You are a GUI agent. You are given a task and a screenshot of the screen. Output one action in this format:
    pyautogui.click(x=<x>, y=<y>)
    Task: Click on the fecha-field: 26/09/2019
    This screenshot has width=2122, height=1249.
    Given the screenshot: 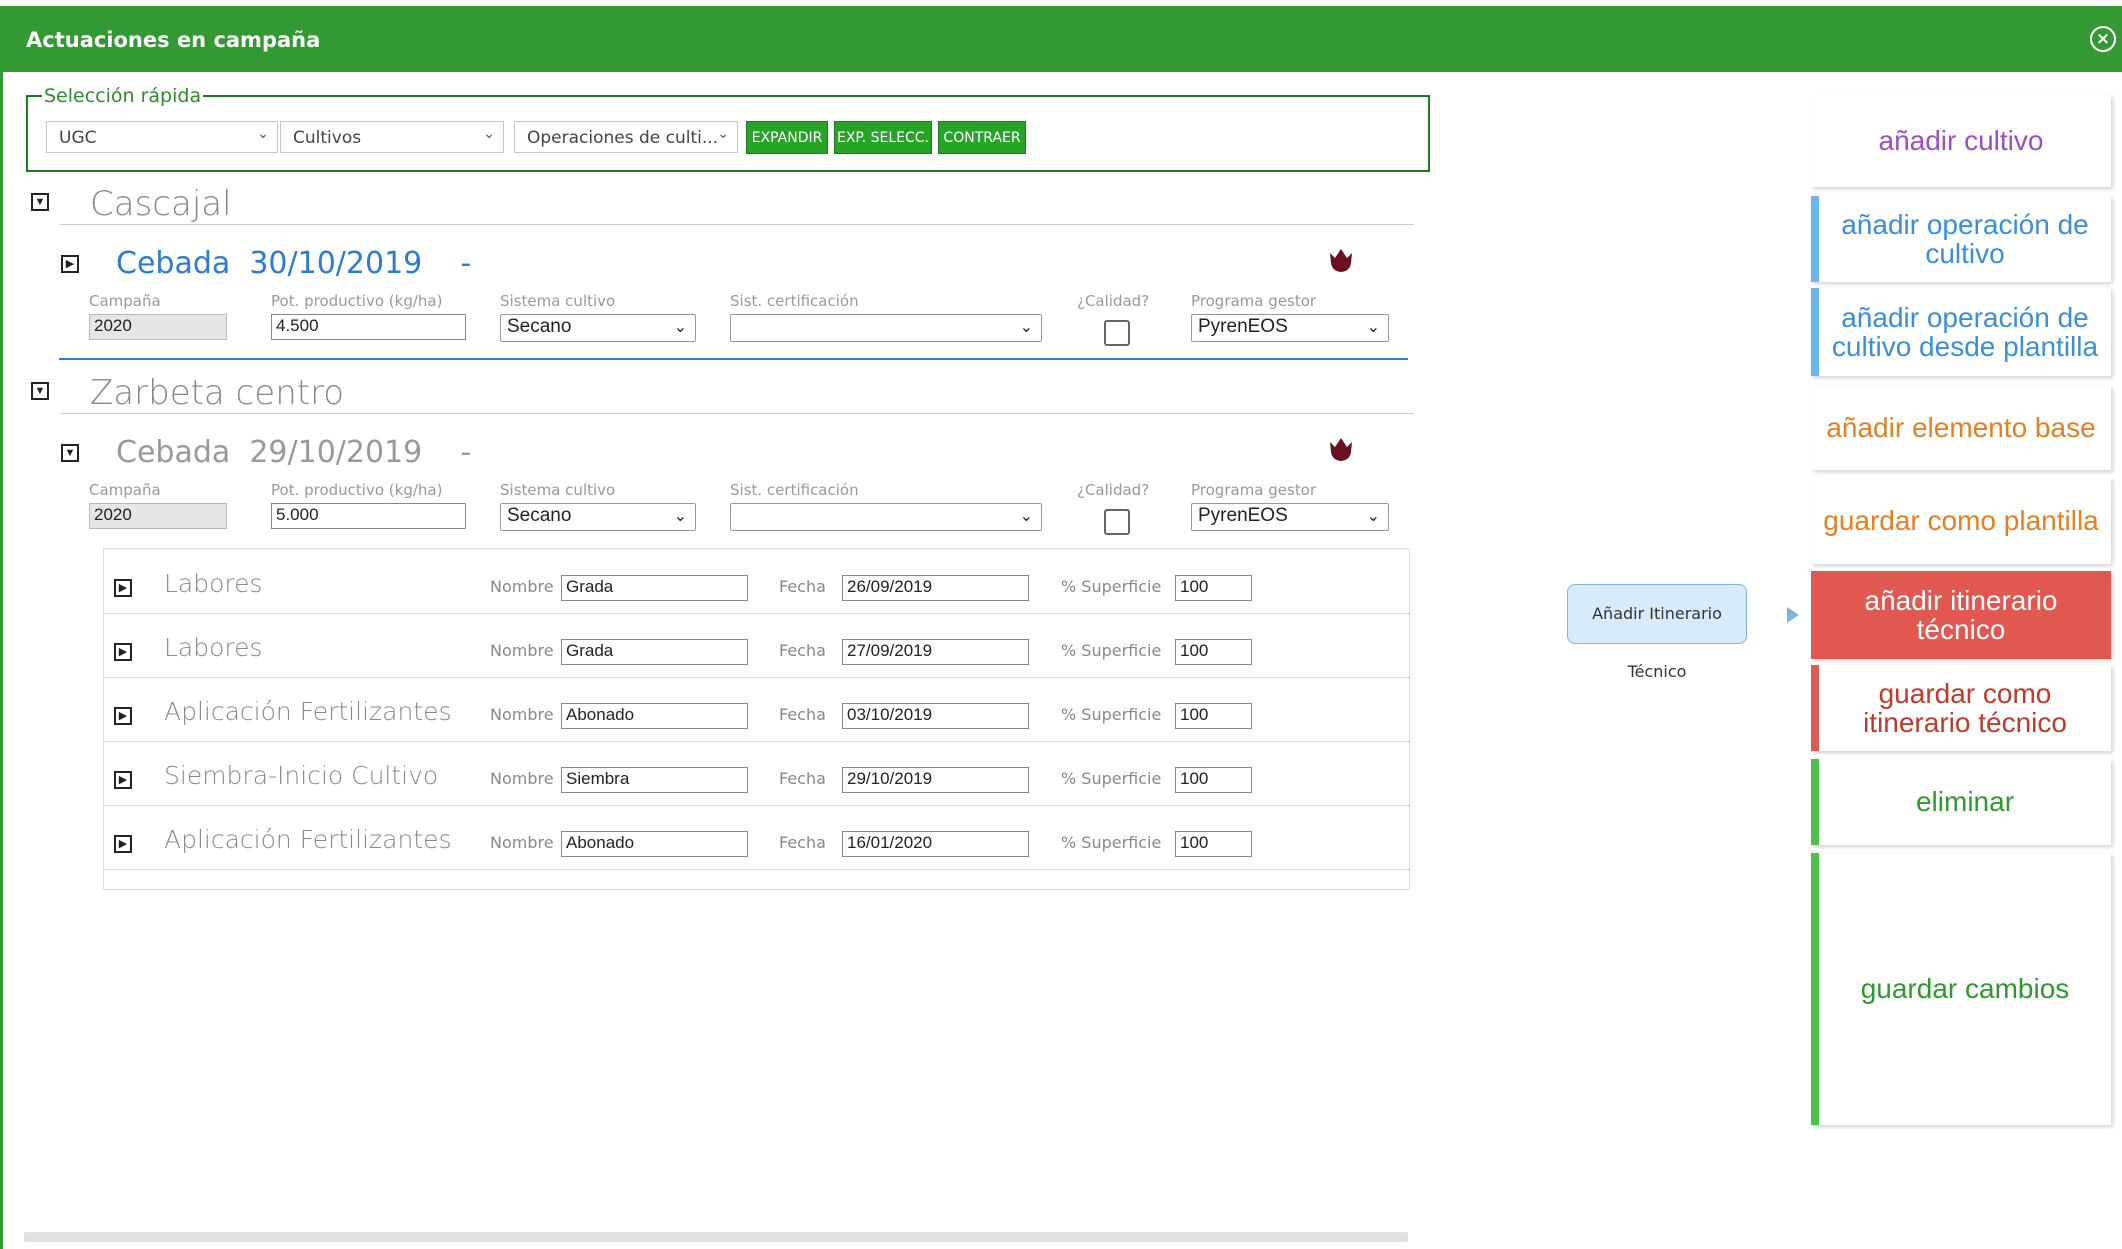 What is the action you would take?
    pyautogui.click(x=935, y=588)
    